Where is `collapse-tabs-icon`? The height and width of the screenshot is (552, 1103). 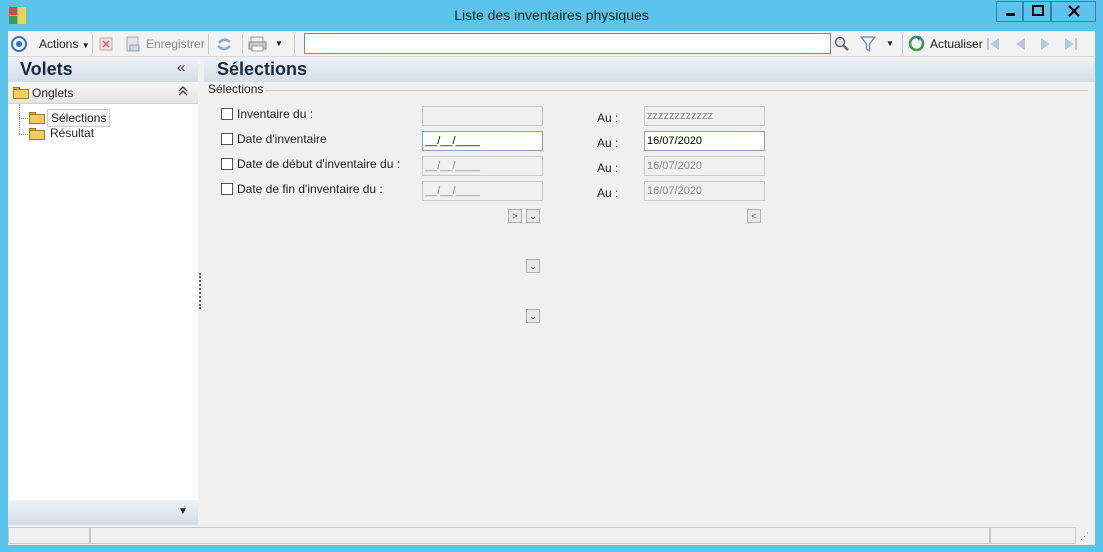
collapse-tabs-icon is located at coordinates (183, 92).